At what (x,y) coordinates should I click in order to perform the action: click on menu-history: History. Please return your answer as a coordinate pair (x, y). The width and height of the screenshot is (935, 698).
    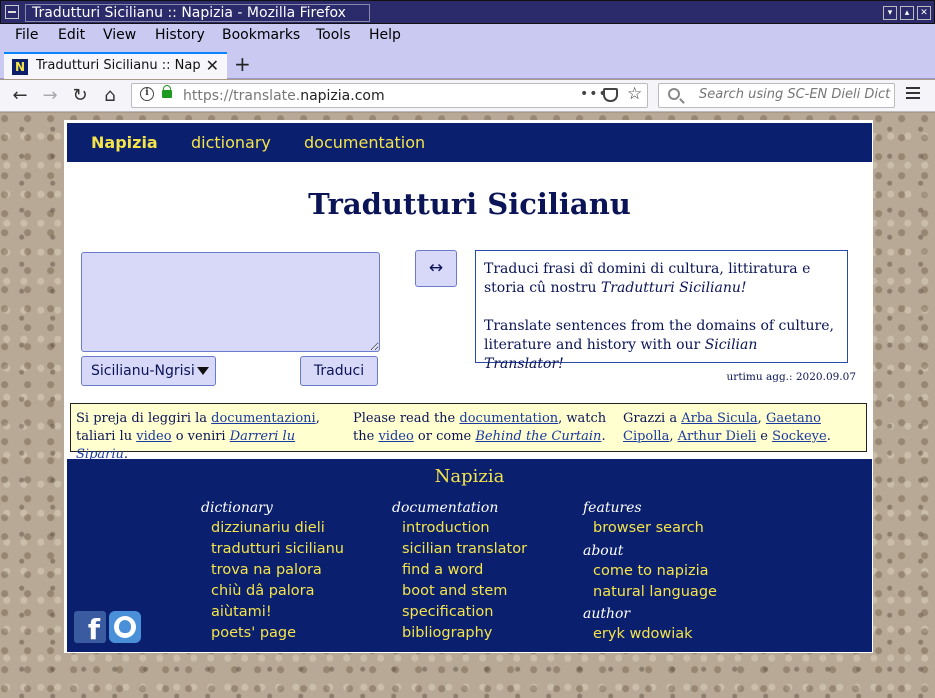
    Looking at the image, I should click on (180, 35).